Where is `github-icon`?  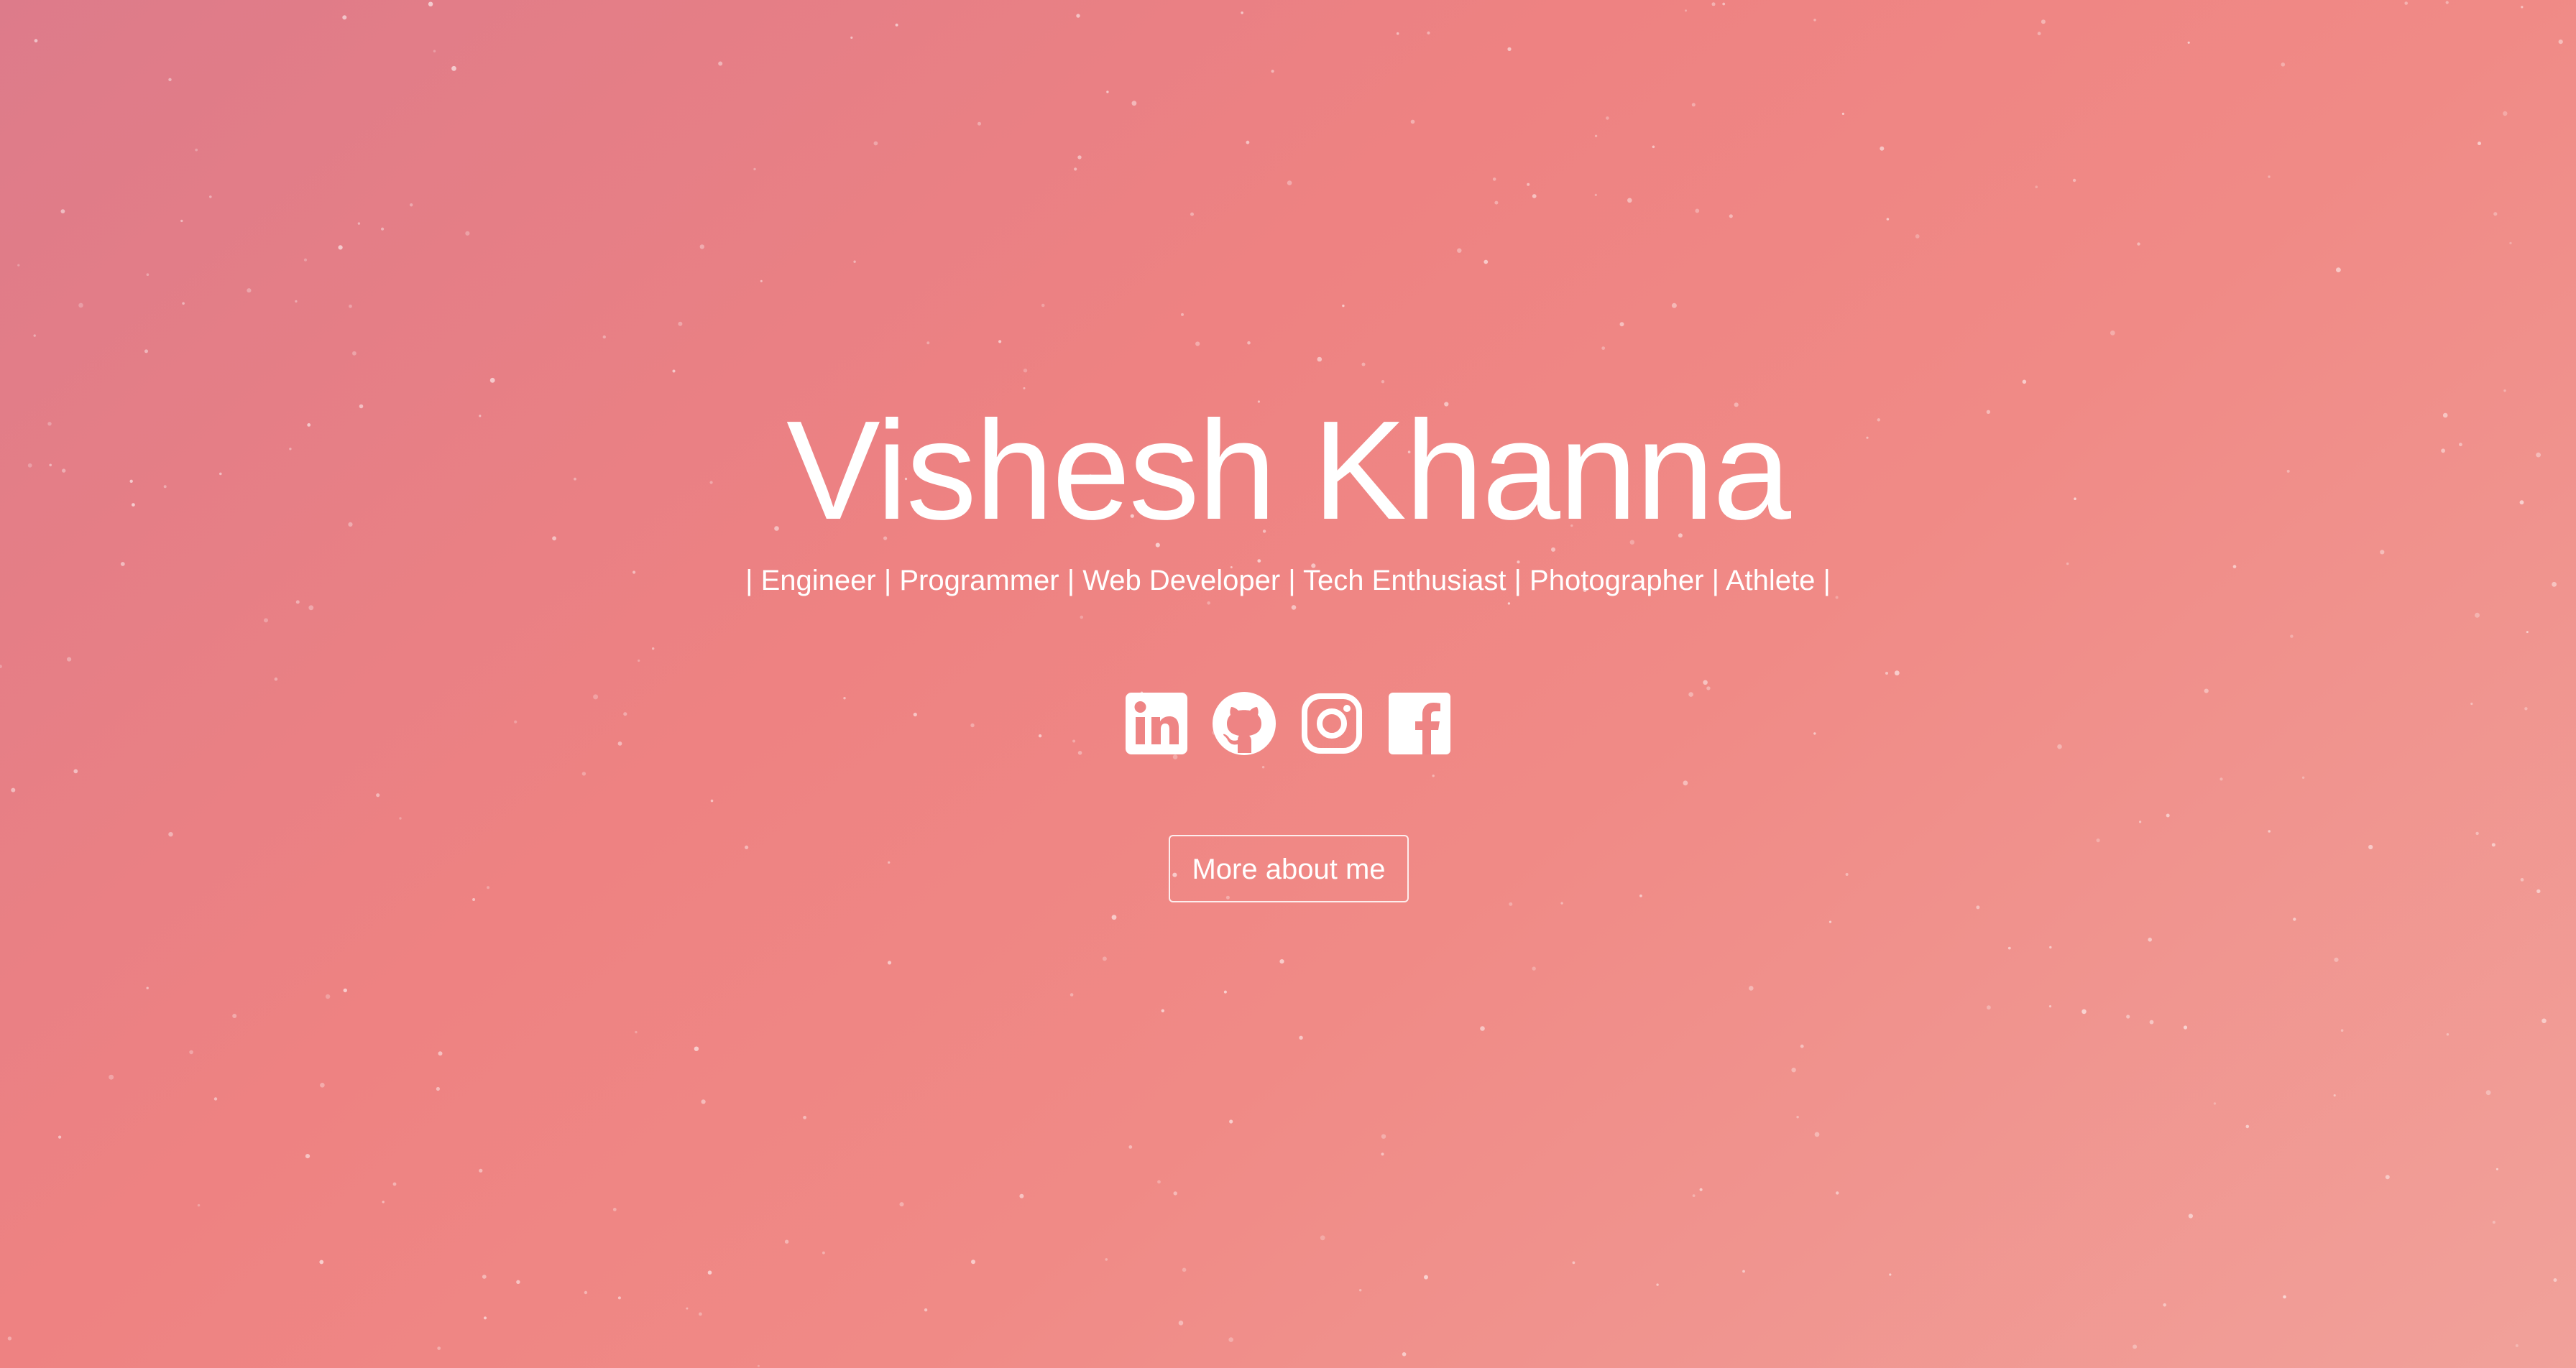
github-icon is located at coordinates (1244, 723).